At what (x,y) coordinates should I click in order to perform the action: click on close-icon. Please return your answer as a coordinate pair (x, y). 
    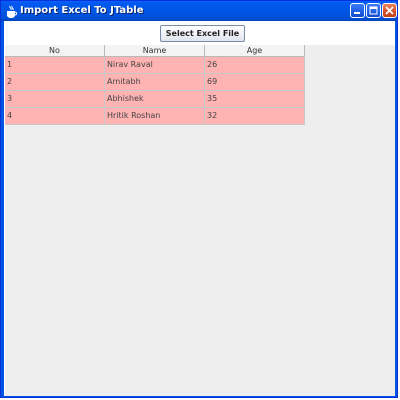
    Looking at the image, I should click on (389, 10).